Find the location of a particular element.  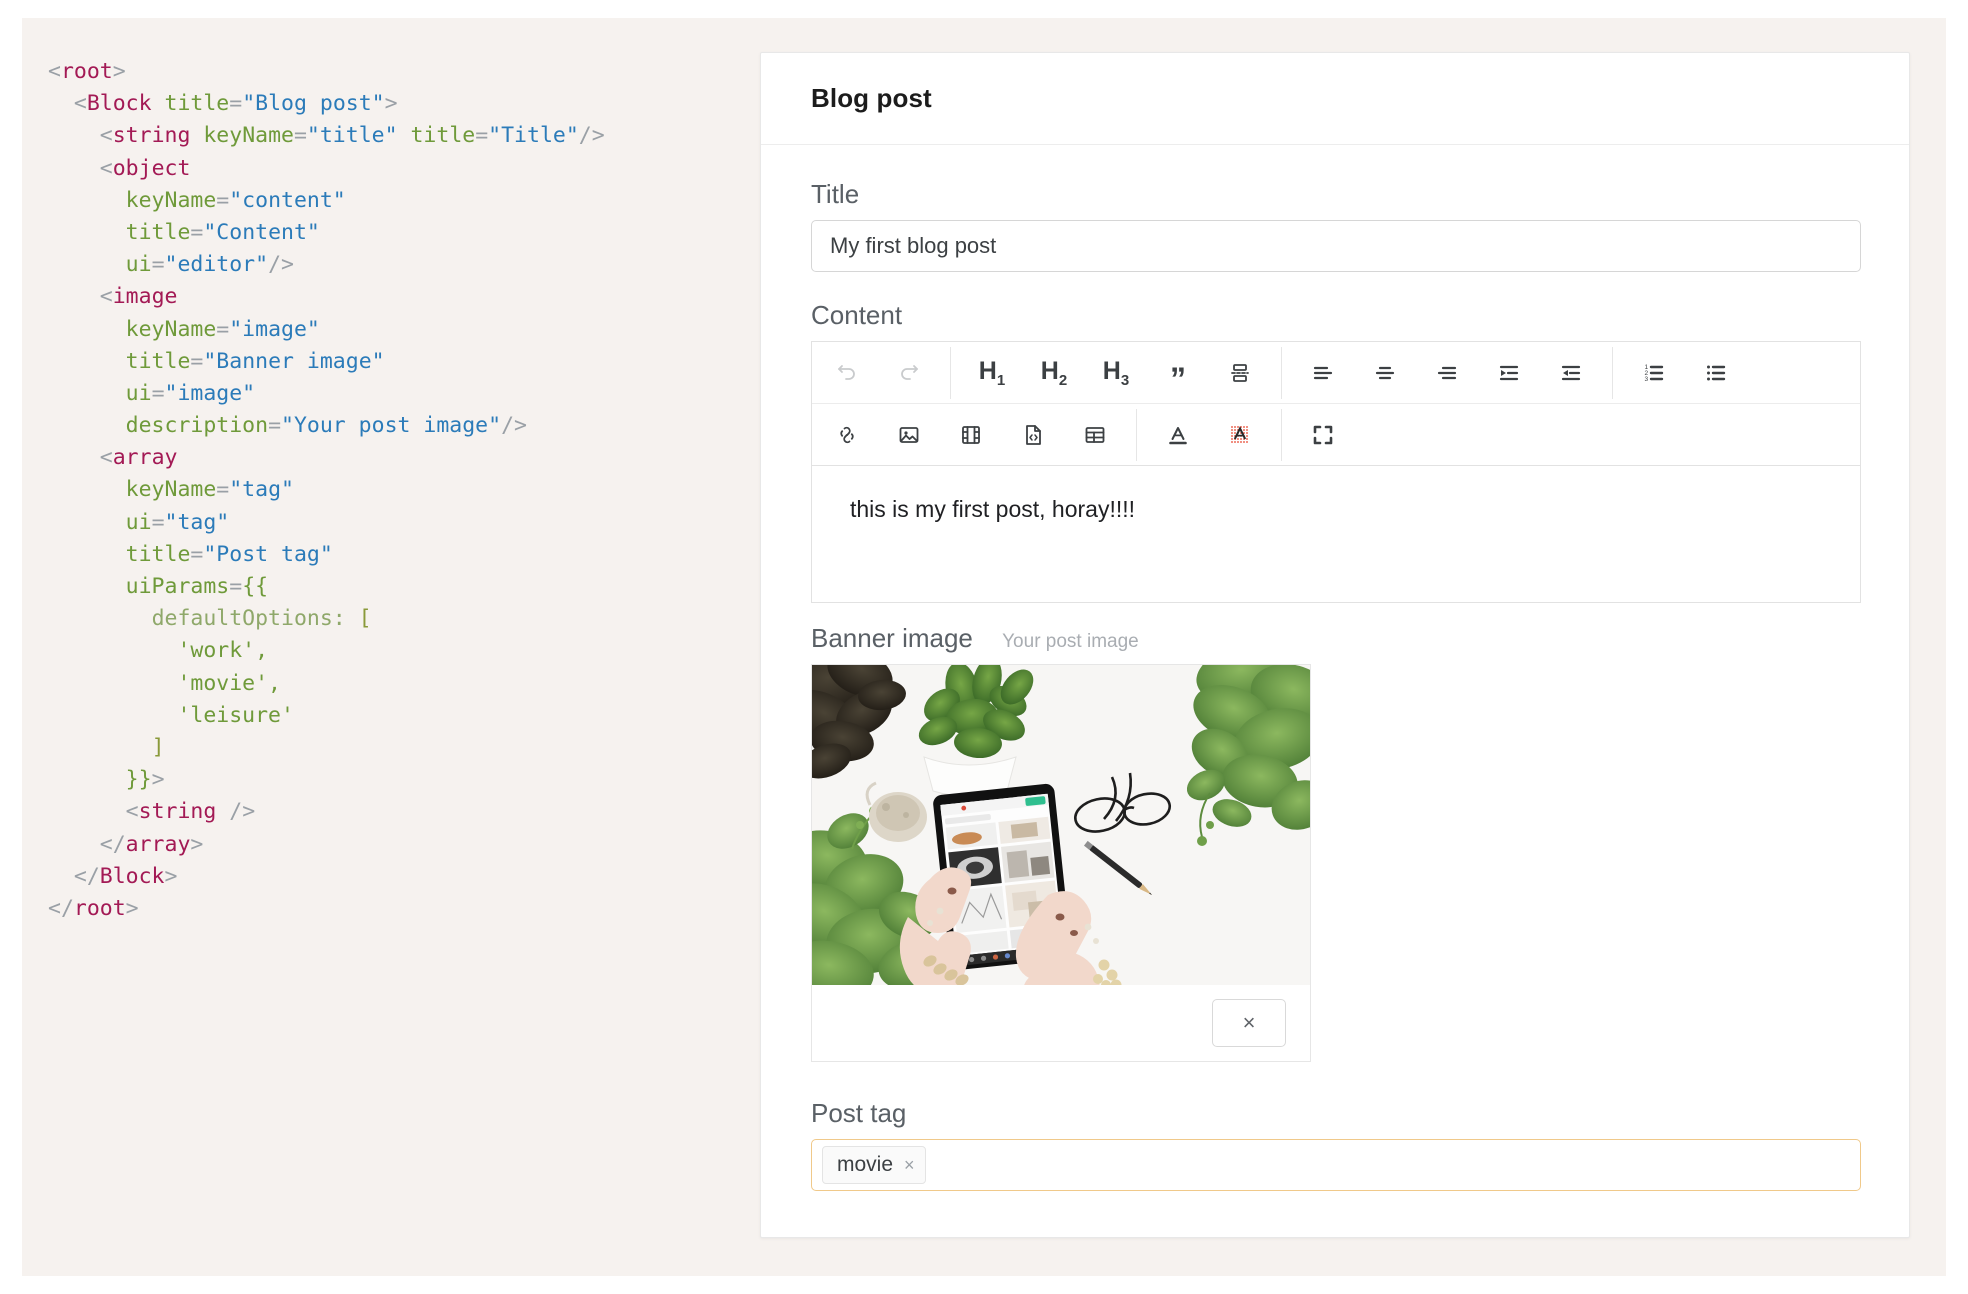

code-token-brace: {{ is located at coordinates (255, 586).